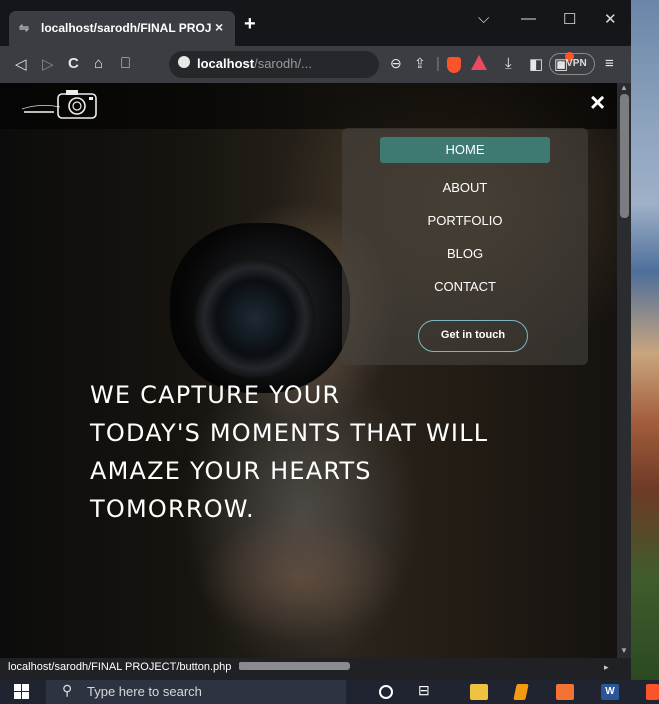 This screenshot has width=659, height=704. What do you see at coordinates (536, 64) in the screenshot?
I see `sidebar-icon: ◧` at bounding box center [536, 64].